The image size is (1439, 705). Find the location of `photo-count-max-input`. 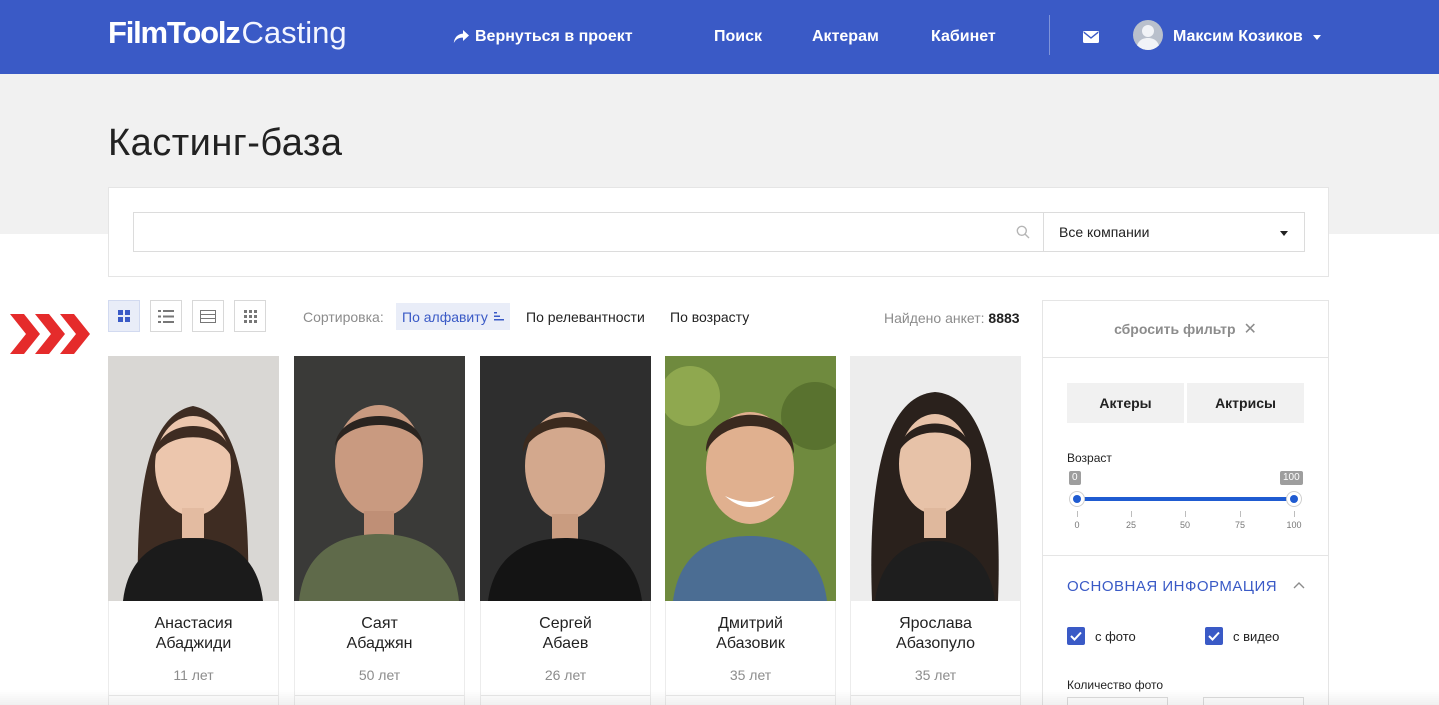

photo-count-max-input is located at coordinates (1253, 701).